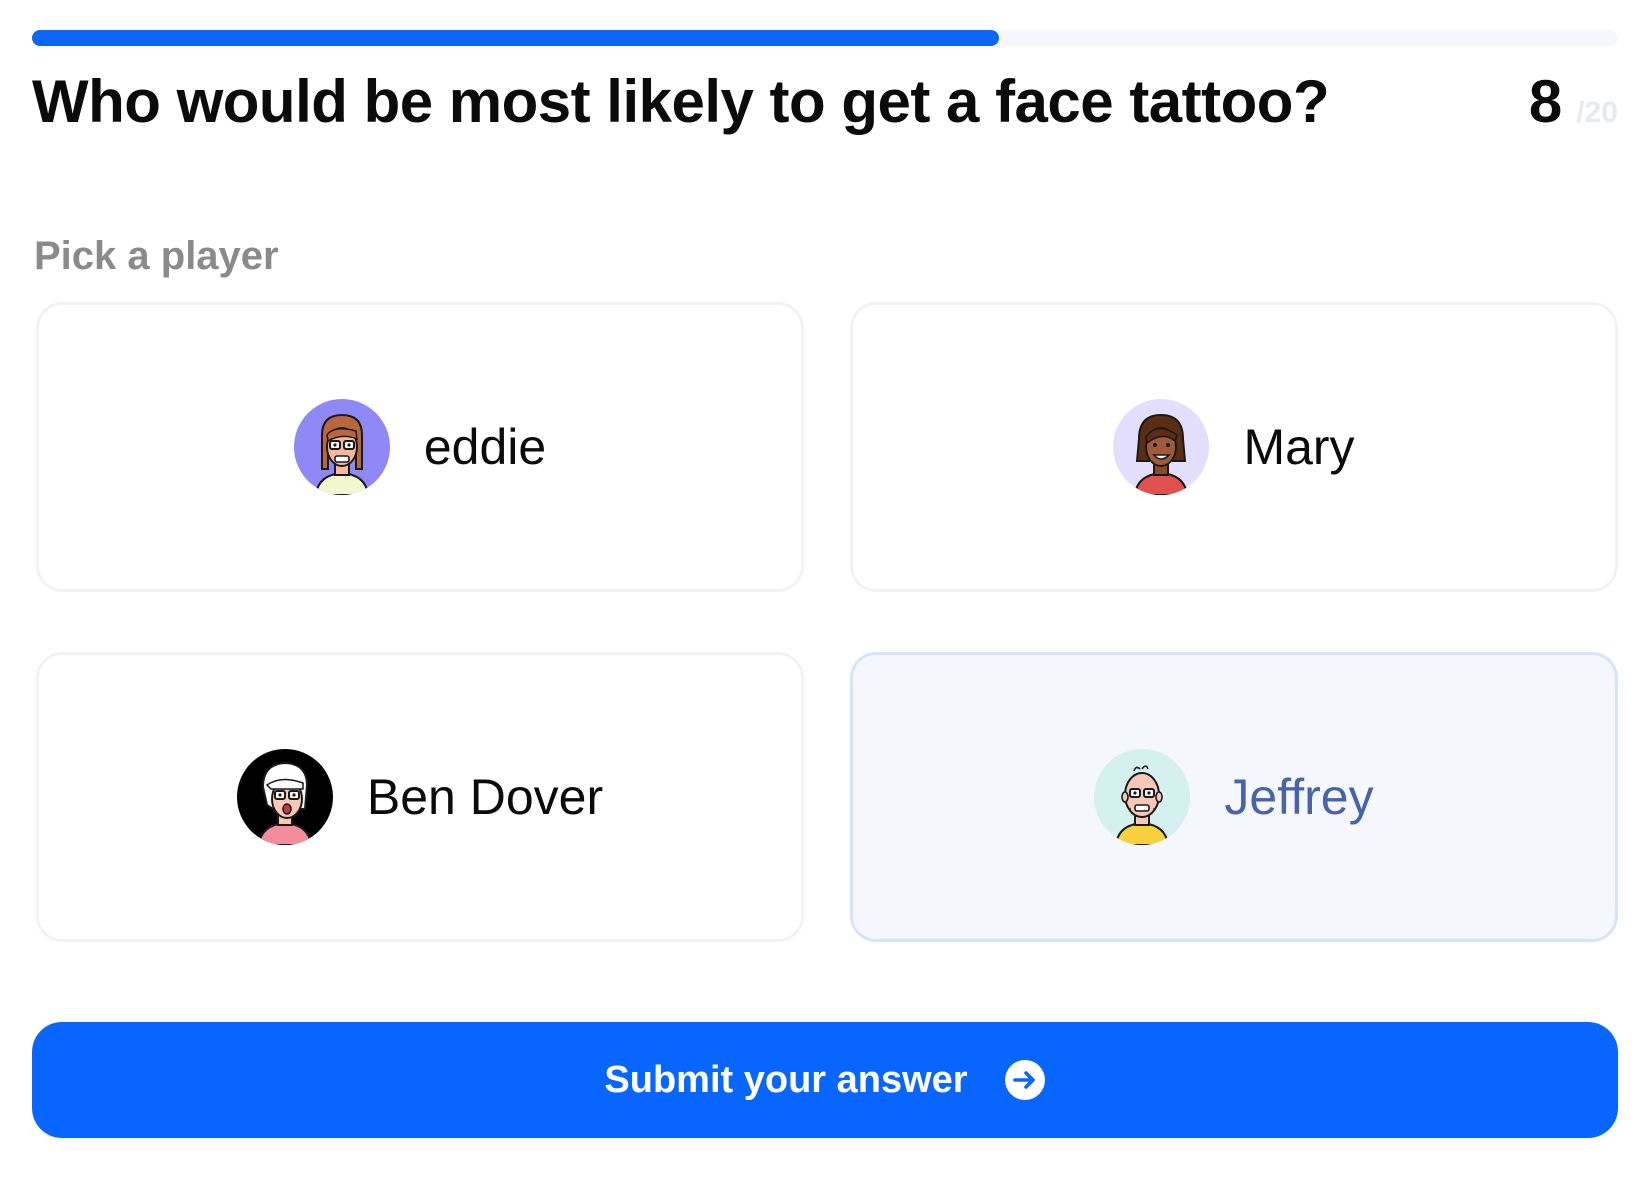  I want to click on question-counter-current: 8, so click(1545, 101).